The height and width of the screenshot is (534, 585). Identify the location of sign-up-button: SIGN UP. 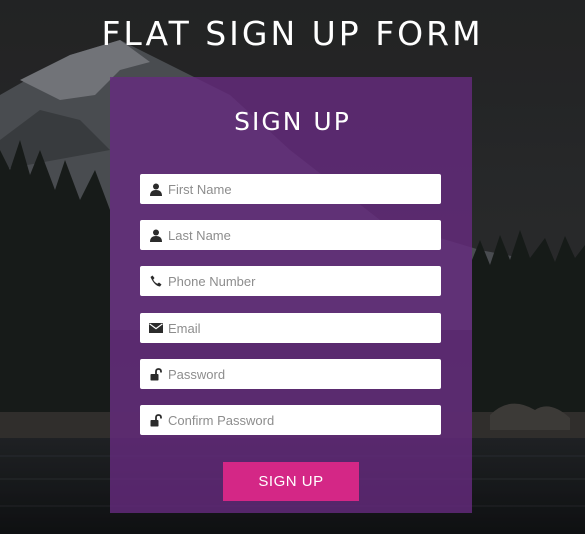
(291, 481).